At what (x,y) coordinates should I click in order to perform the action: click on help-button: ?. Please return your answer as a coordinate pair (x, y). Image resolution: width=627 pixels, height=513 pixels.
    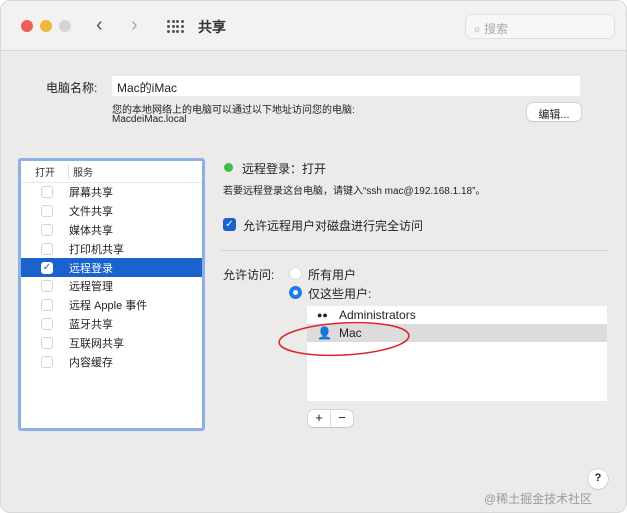
    Looking at the image, I should click on (598, 479).